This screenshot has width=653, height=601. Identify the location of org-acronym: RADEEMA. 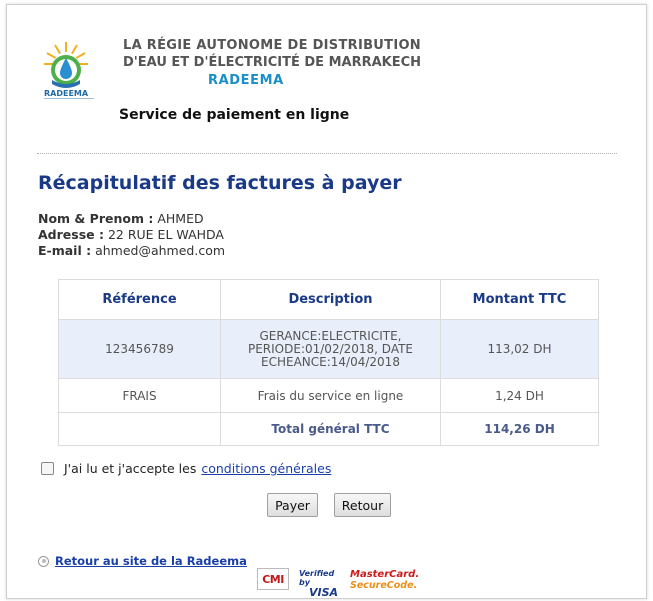
(246, 80).